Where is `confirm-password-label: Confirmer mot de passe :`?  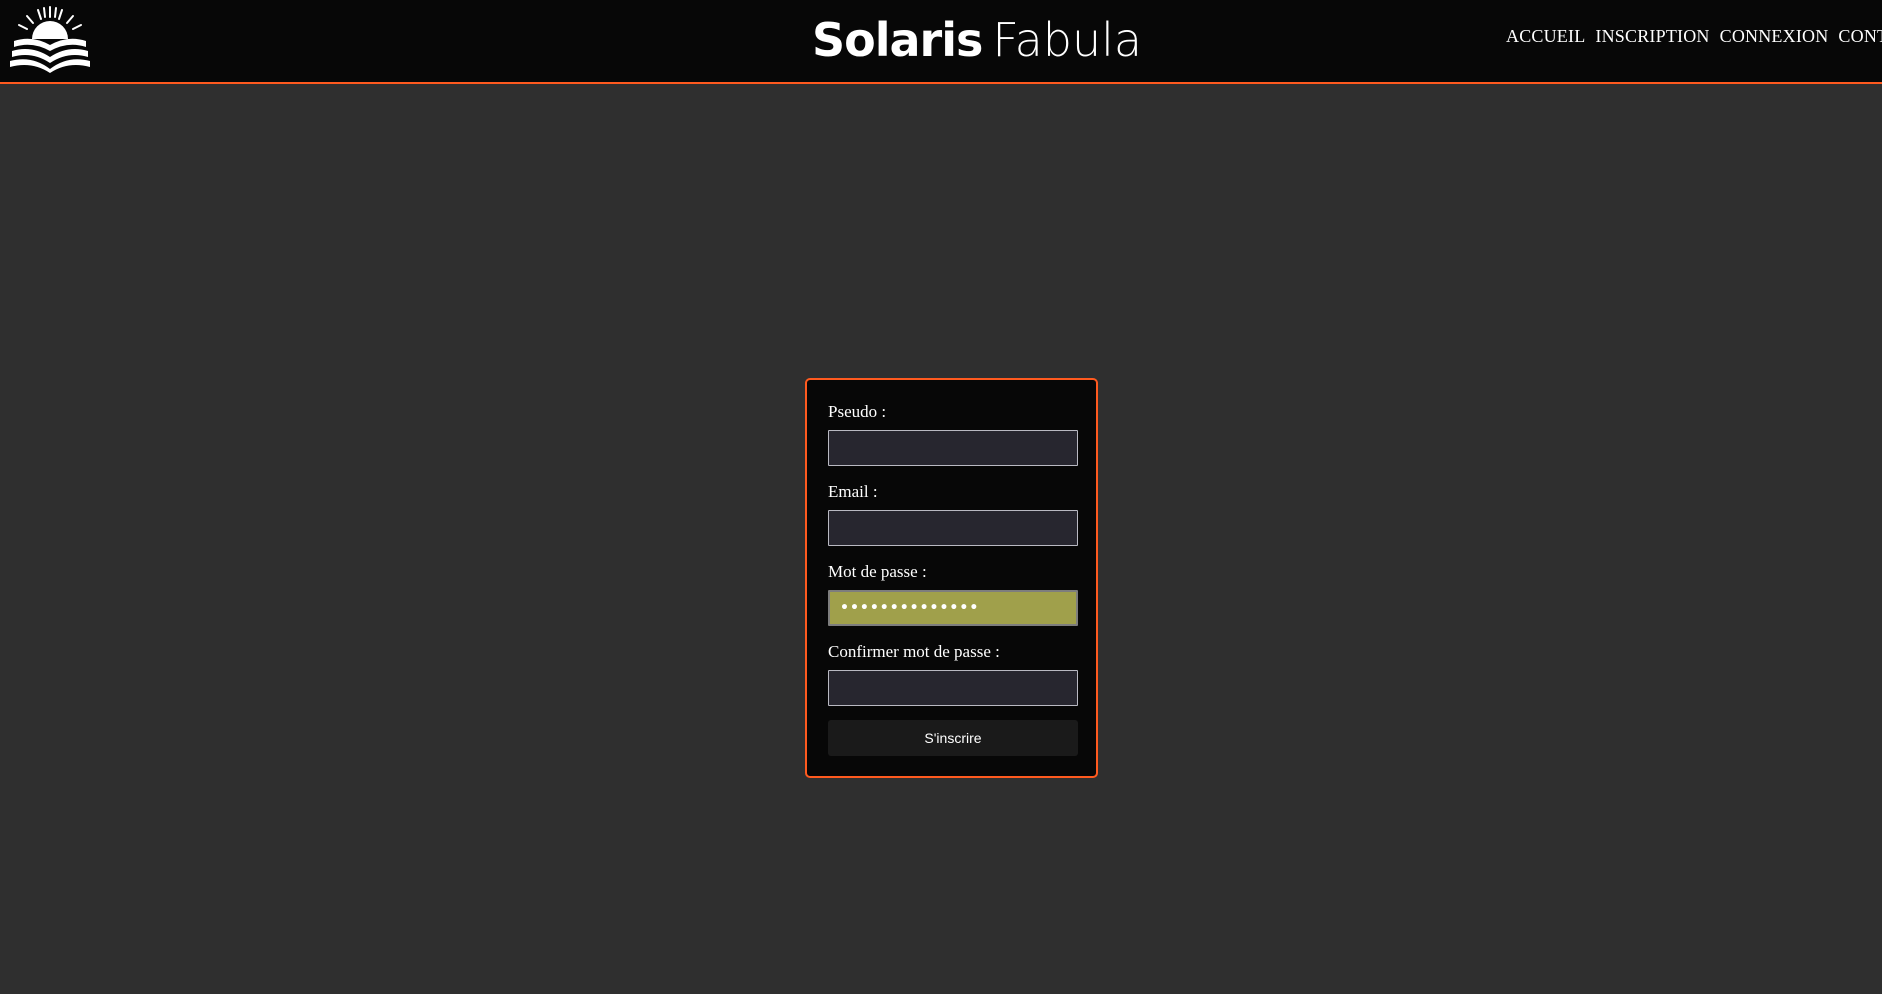 confirm-password-label: Confirmer mot de passe : is located at coordinates (914, 651).